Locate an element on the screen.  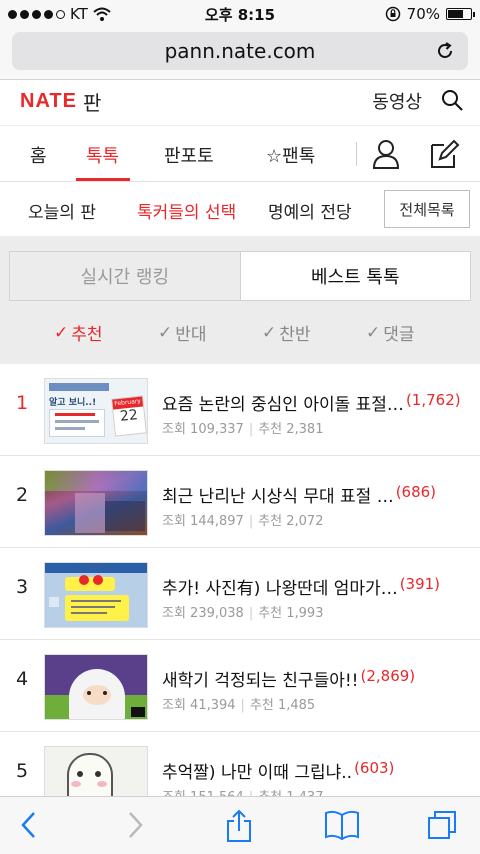
tab-fantok: ☆팬톡 is located at coordinates (290, 155).